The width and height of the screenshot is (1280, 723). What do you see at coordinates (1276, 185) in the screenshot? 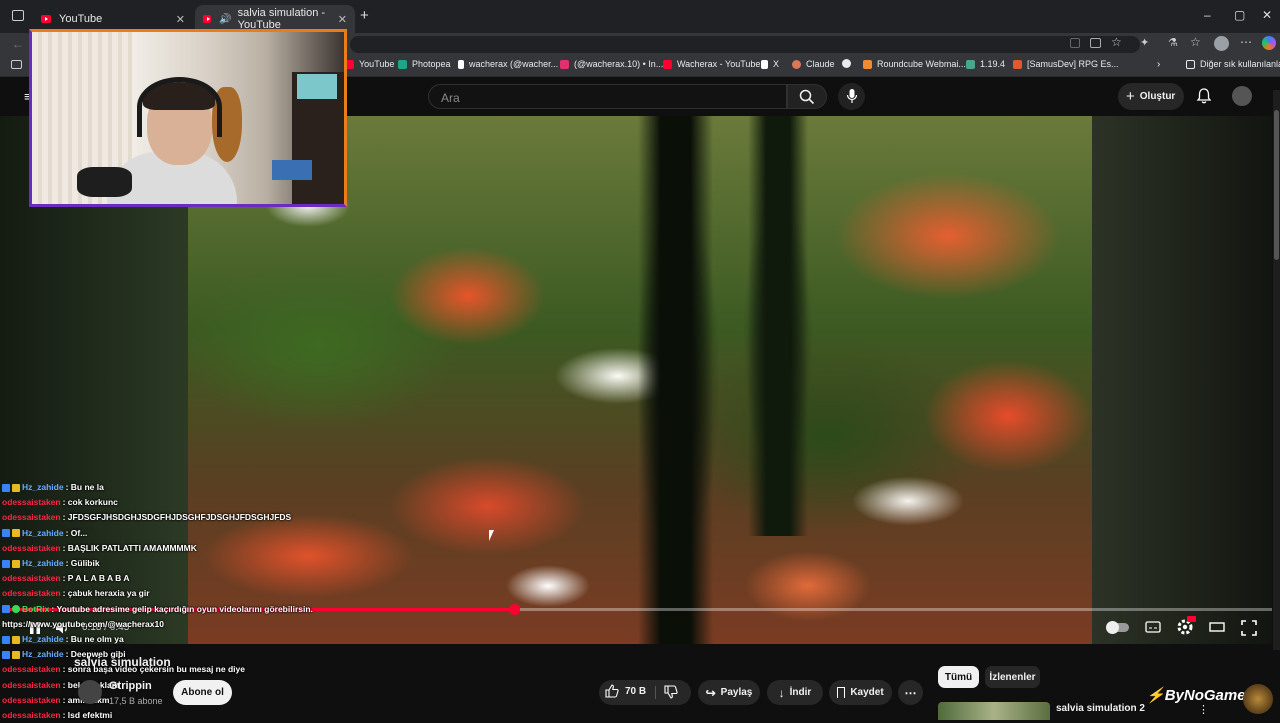
I see `scrollbar-thumb` at bounding box center [1276, 185].